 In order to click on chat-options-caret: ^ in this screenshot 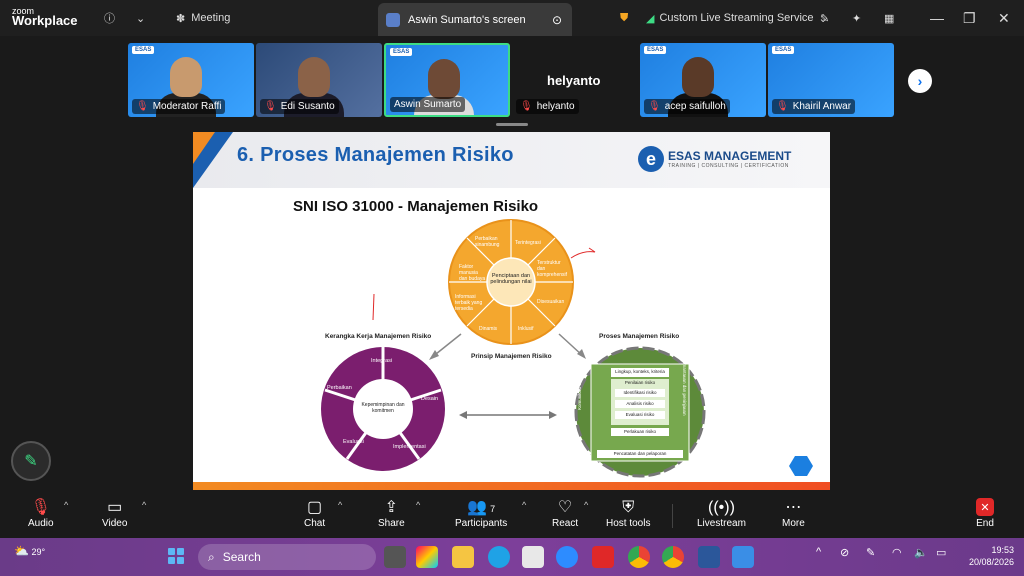, I will do `click(340, 505)`.